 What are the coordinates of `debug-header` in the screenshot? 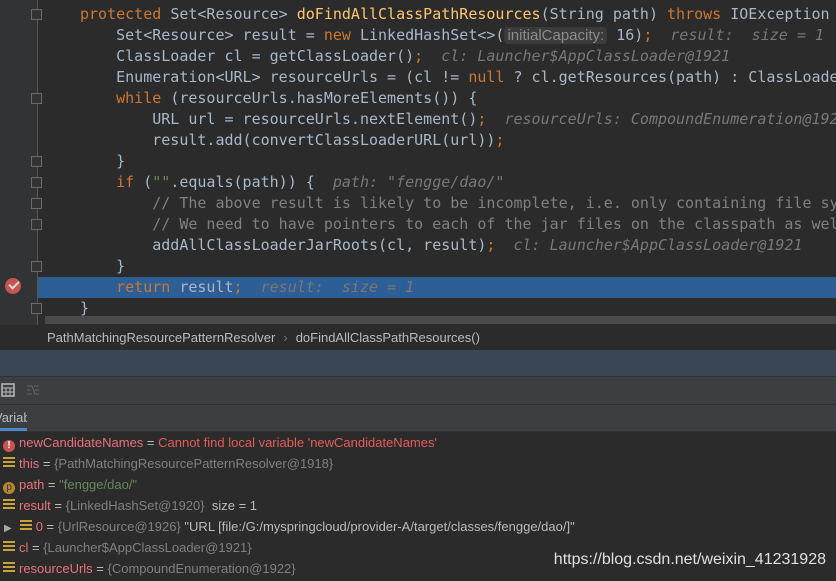 It's located at (418, 363).